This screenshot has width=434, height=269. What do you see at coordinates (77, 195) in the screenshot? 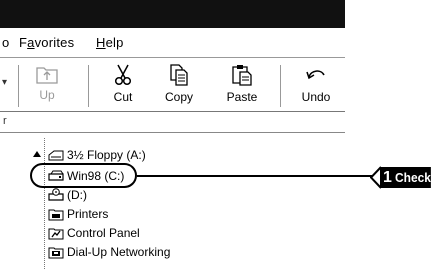
I see `tree-item-label: (D:)` at bounding box center [77, 195].